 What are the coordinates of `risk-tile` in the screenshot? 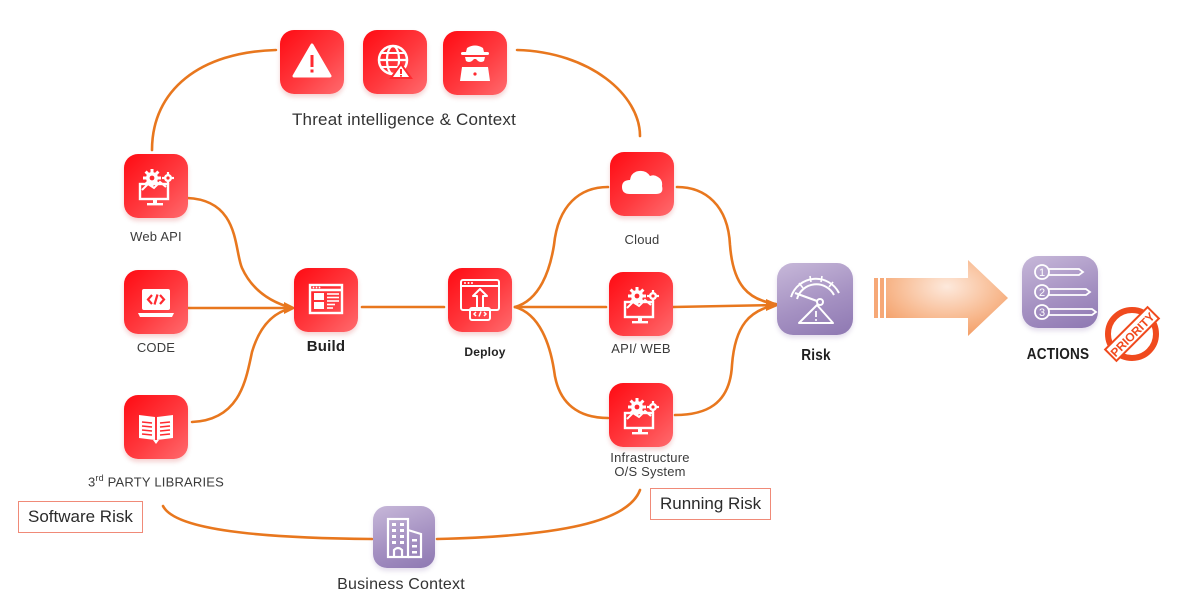 It's located at (815, 299).